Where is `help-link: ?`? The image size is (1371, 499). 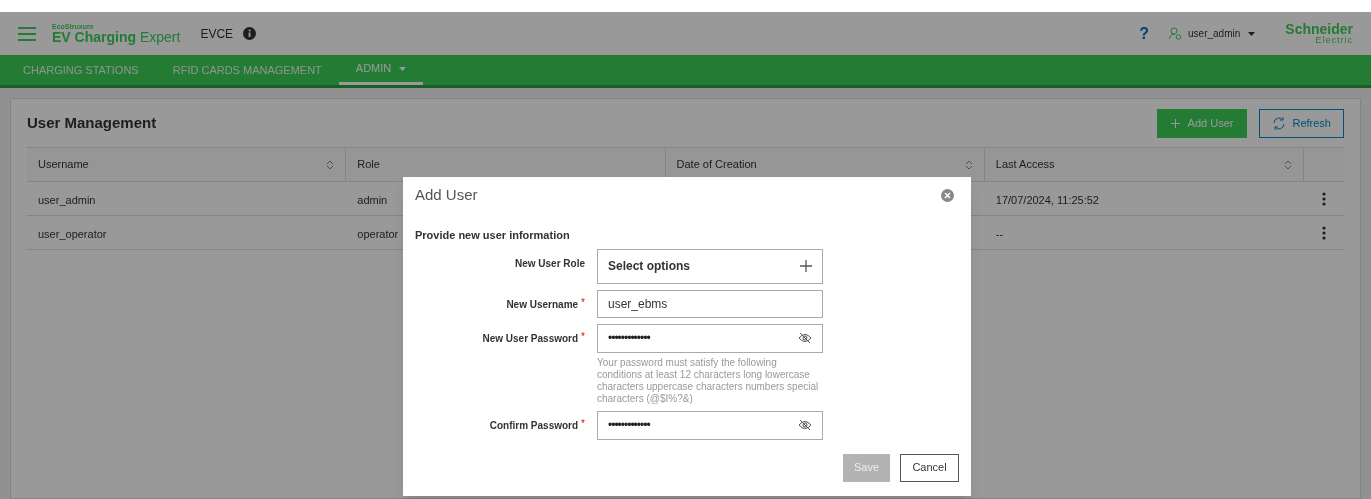 help-link: ? is located at coordinates (1144, 33).